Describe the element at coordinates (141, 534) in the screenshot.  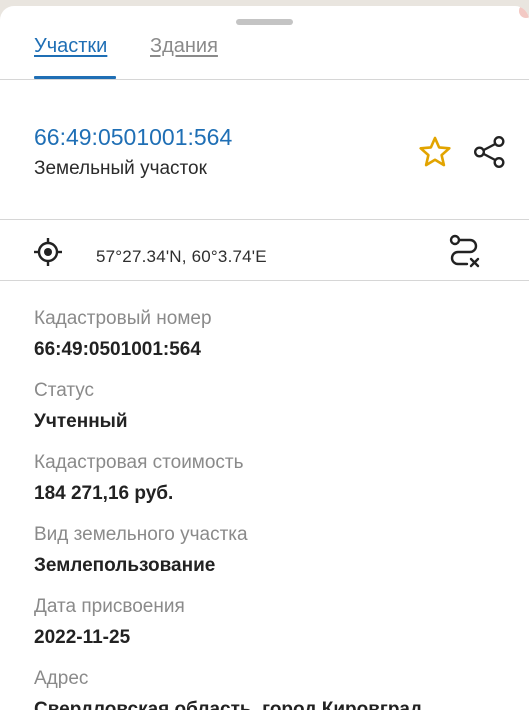
I see `detail-label: Вид земельного участка` at that location.